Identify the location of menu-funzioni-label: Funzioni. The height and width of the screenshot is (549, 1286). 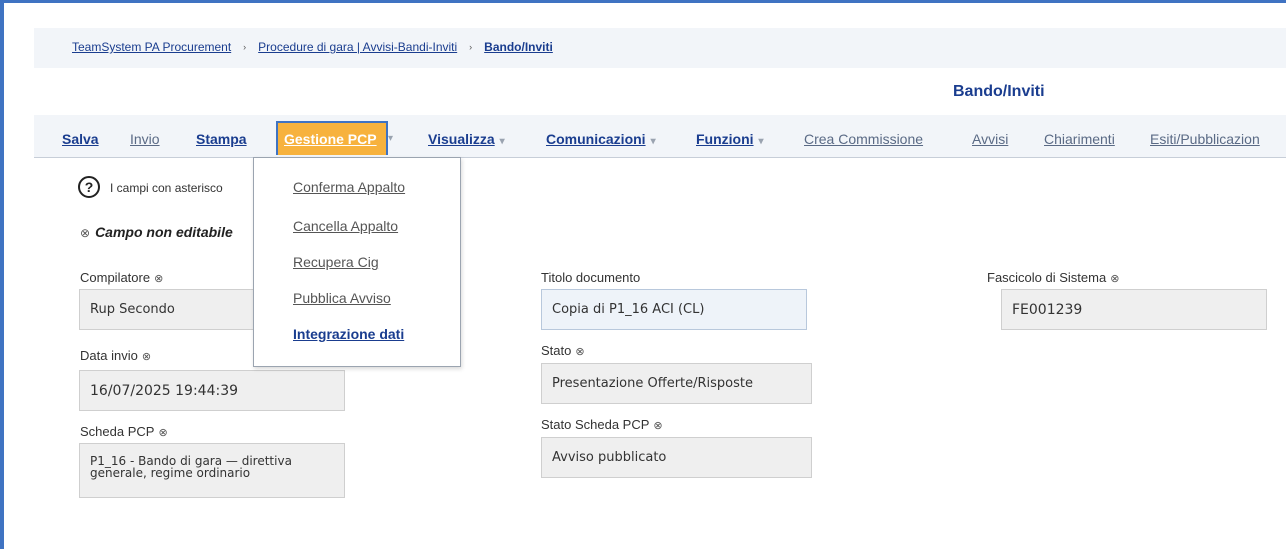
(725, 139).